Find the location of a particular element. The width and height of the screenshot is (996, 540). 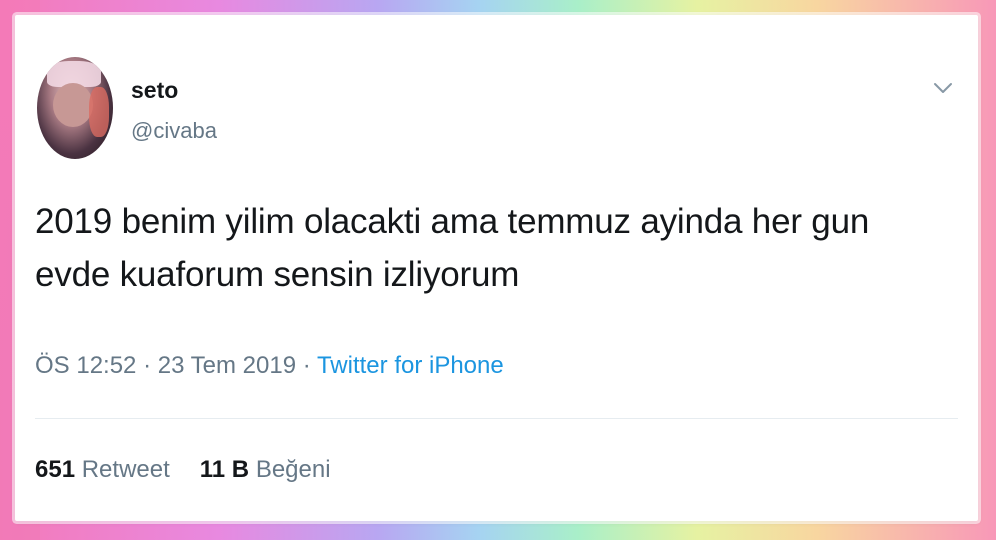

retweets-stat: 651 Retweet is located at coordinates (102, 469).